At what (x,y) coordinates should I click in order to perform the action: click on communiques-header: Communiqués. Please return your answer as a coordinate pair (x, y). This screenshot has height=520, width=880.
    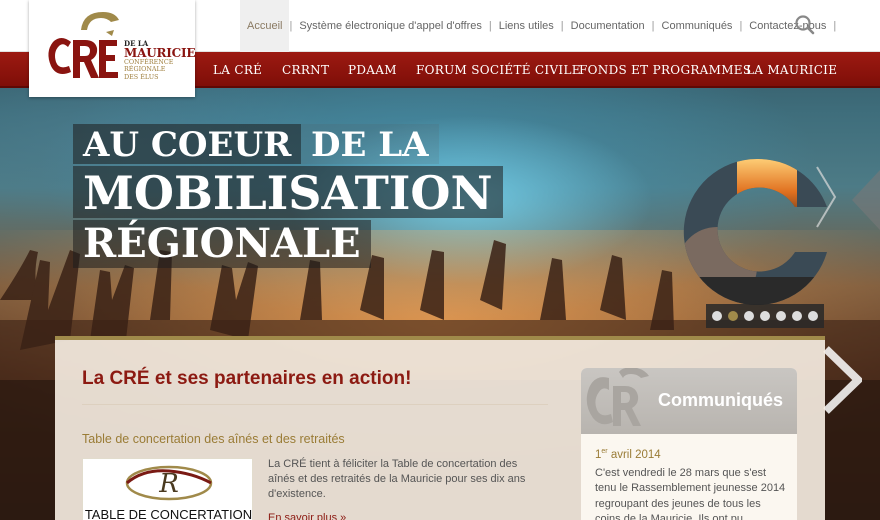
    Looking at the image, I should click on (689, 401).